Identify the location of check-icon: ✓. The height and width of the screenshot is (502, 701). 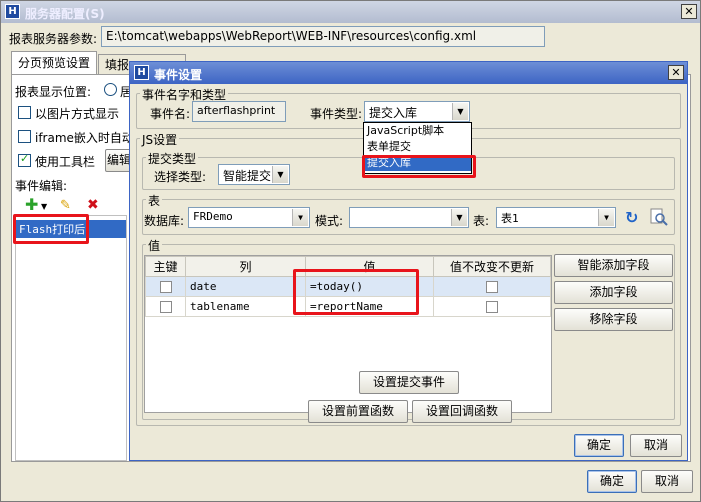
(25, 158).